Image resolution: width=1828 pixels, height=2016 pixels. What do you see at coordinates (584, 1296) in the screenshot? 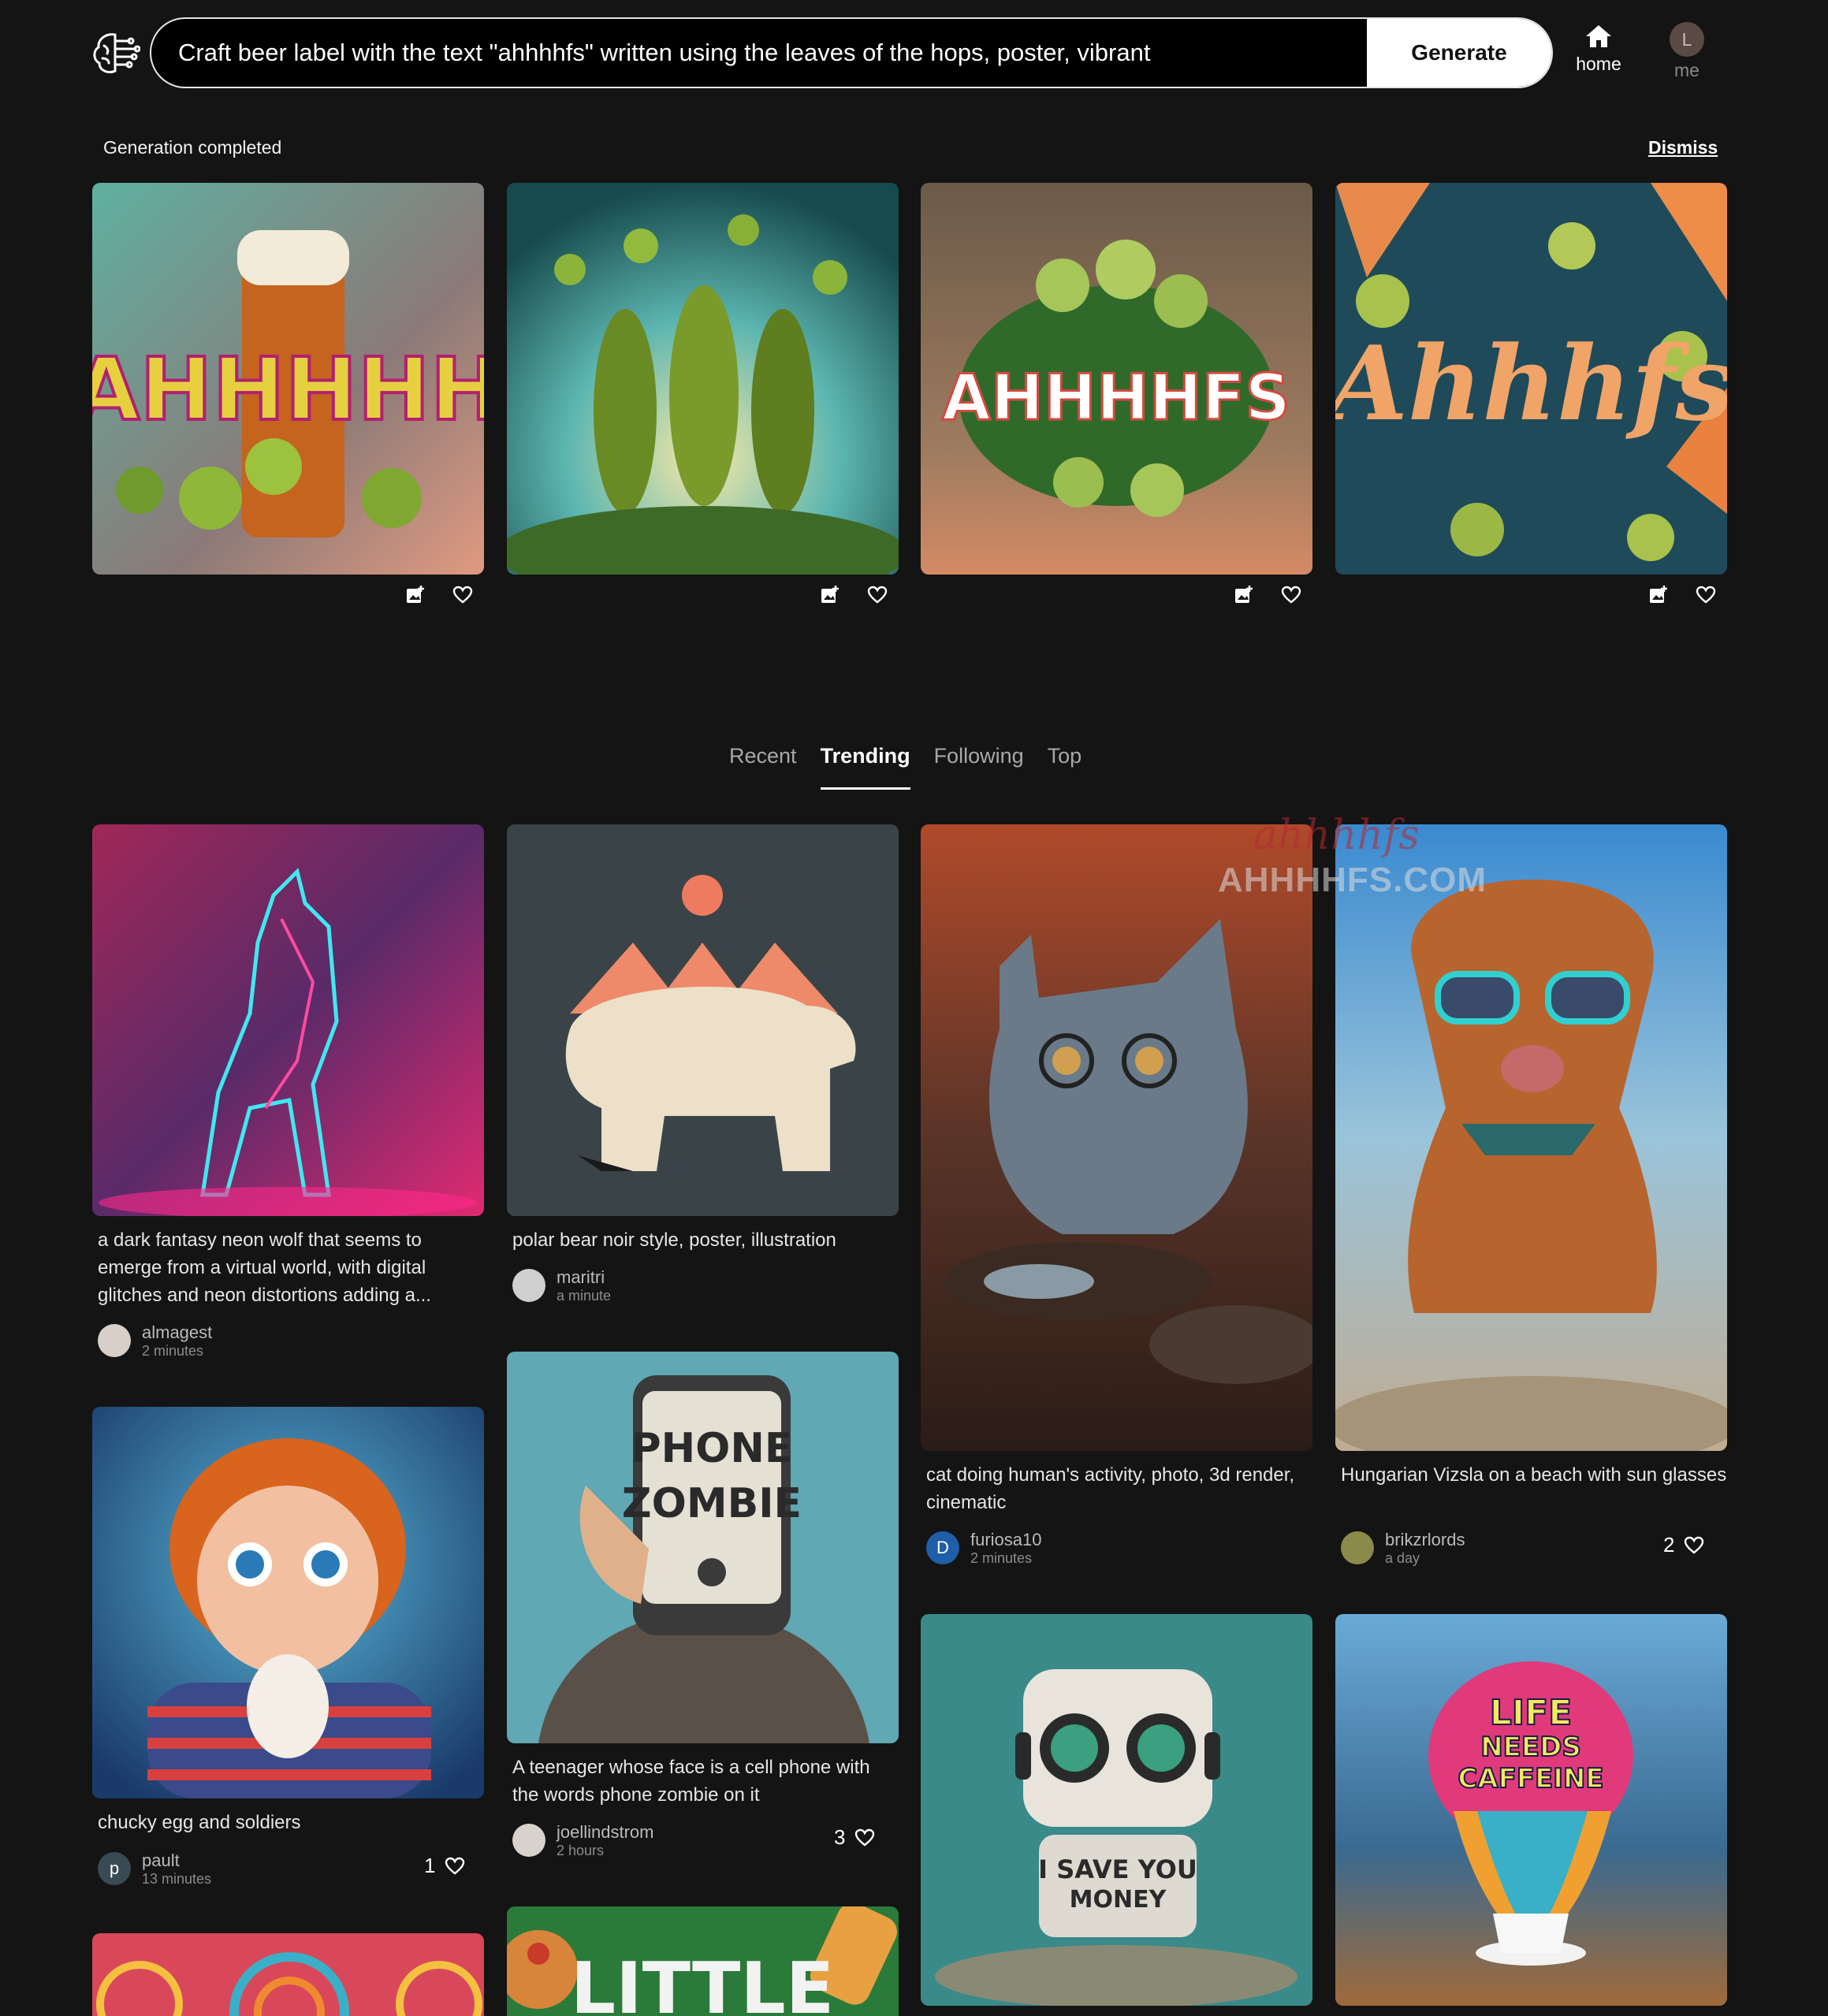
I see `post-time: a minute` at bounding box center [584, 1296].